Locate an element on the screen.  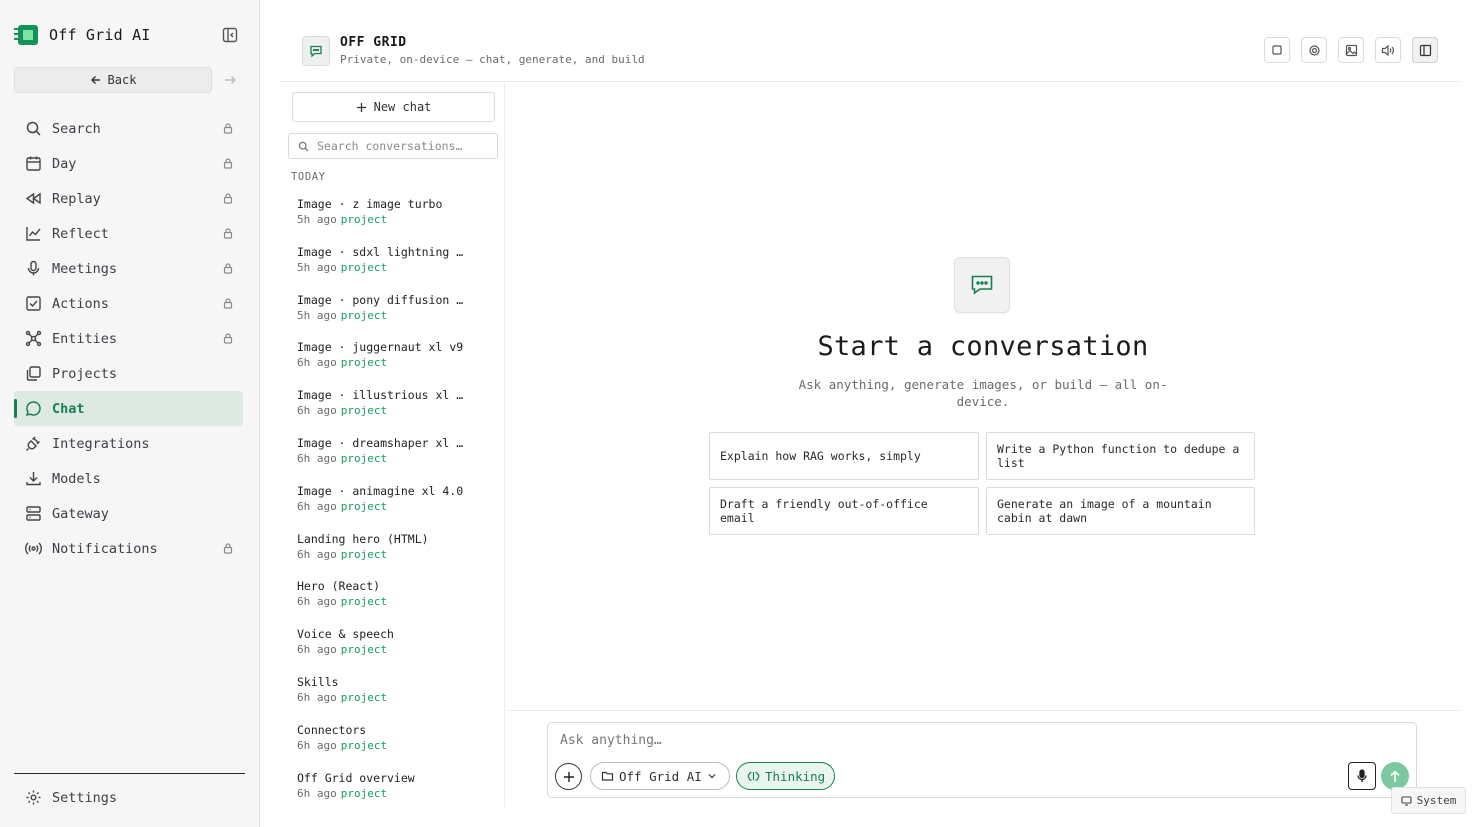
calendar-icon is located at coordinates (33, 163).